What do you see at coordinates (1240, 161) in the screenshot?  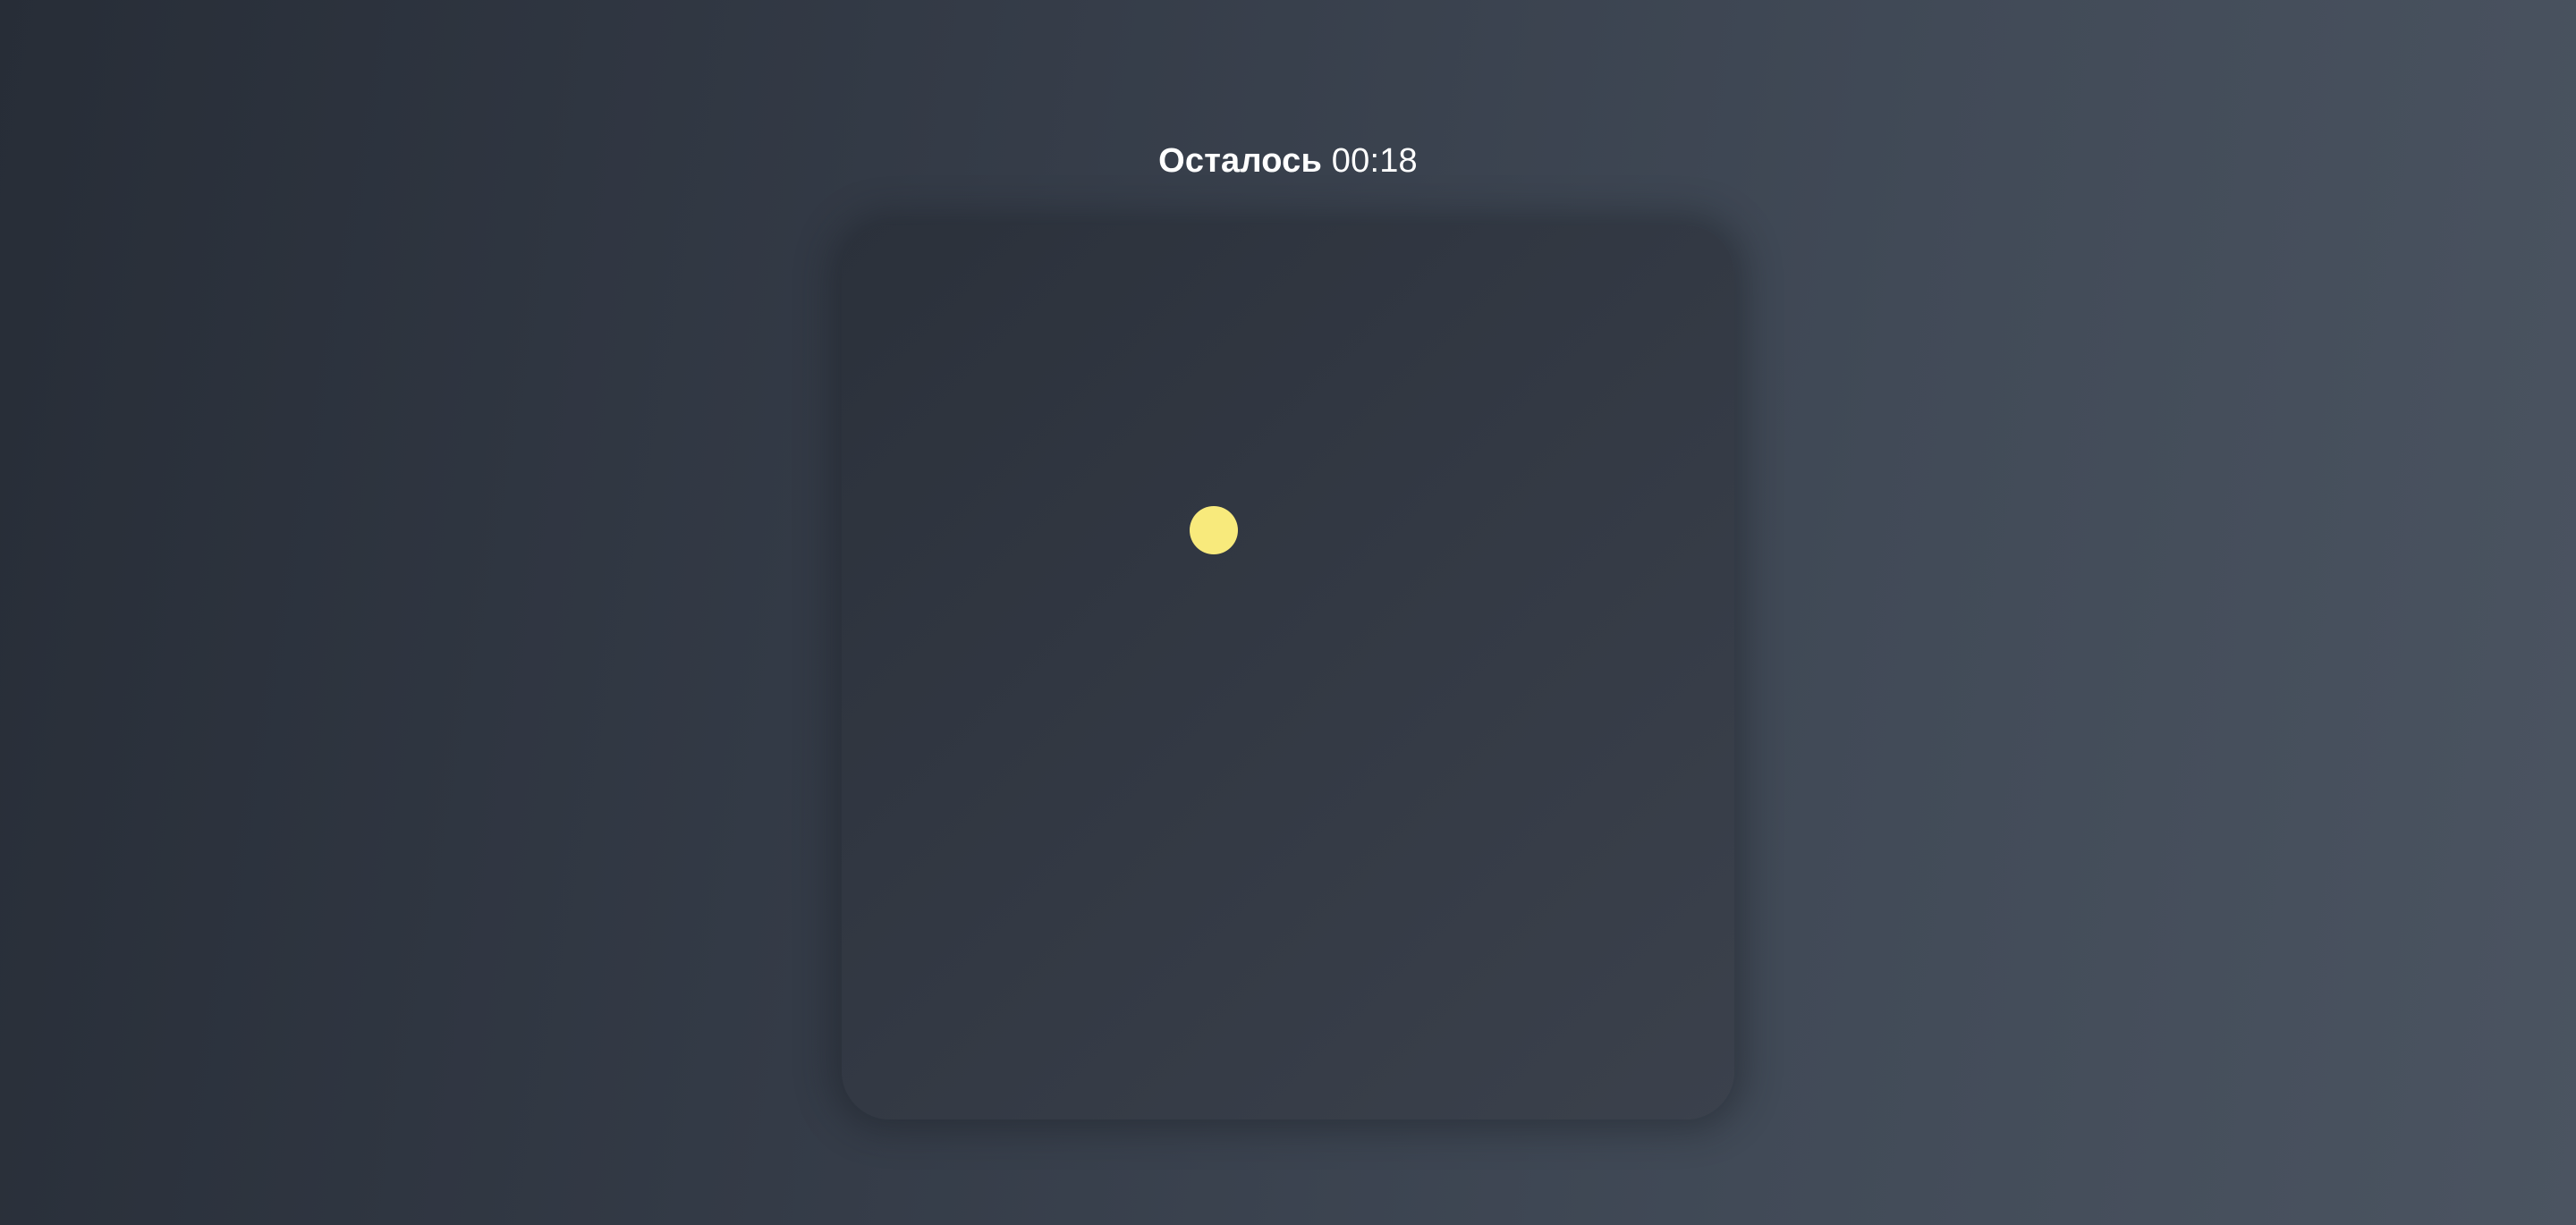 I see `timer-label: Осталось` at bounding box center [1240, 161].